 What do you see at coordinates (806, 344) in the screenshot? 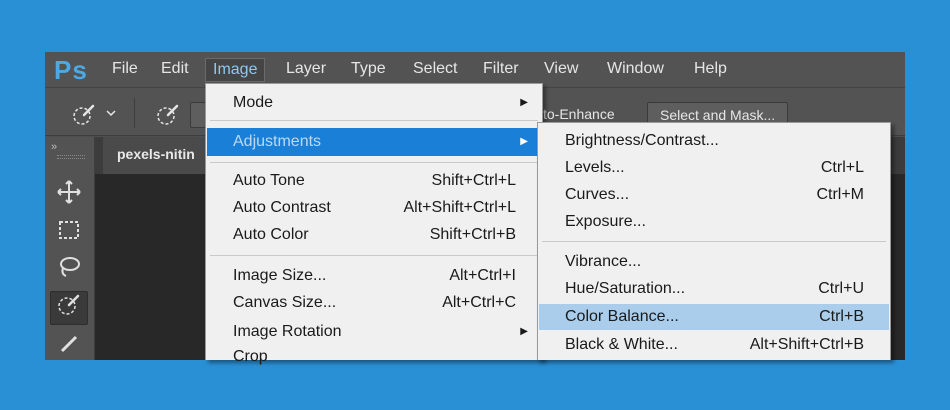
I see `menu-item-shortcut: Alt+Shift+Ctrl+B` at bounding box center [806, 344].